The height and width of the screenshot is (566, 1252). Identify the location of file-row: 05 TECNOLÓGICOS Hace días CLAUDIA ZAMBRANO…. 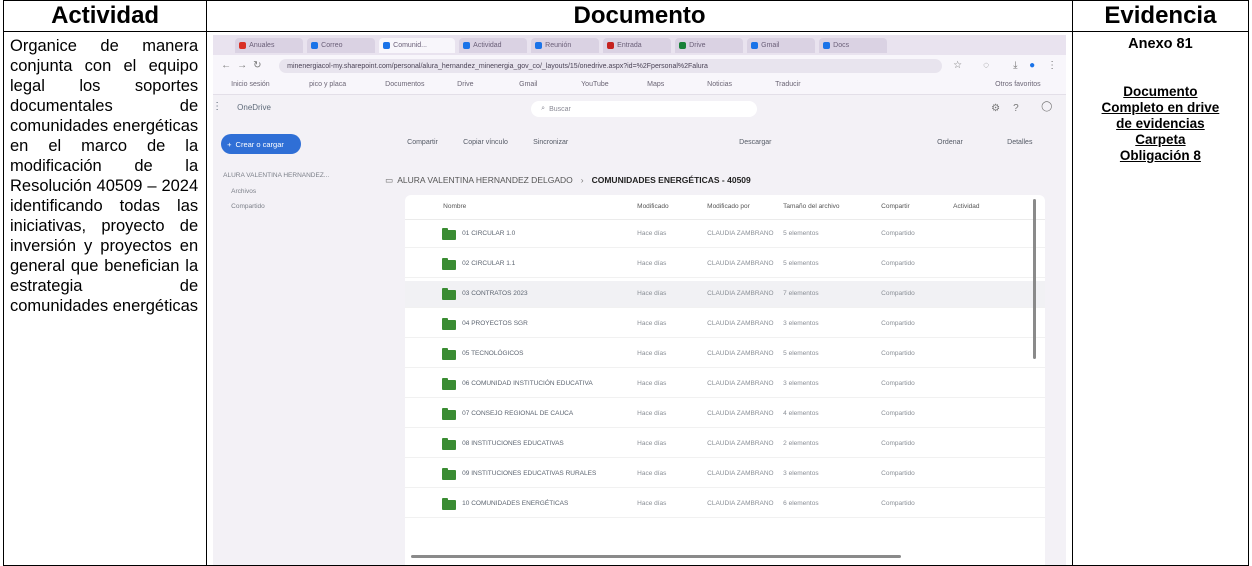
(725, 354).